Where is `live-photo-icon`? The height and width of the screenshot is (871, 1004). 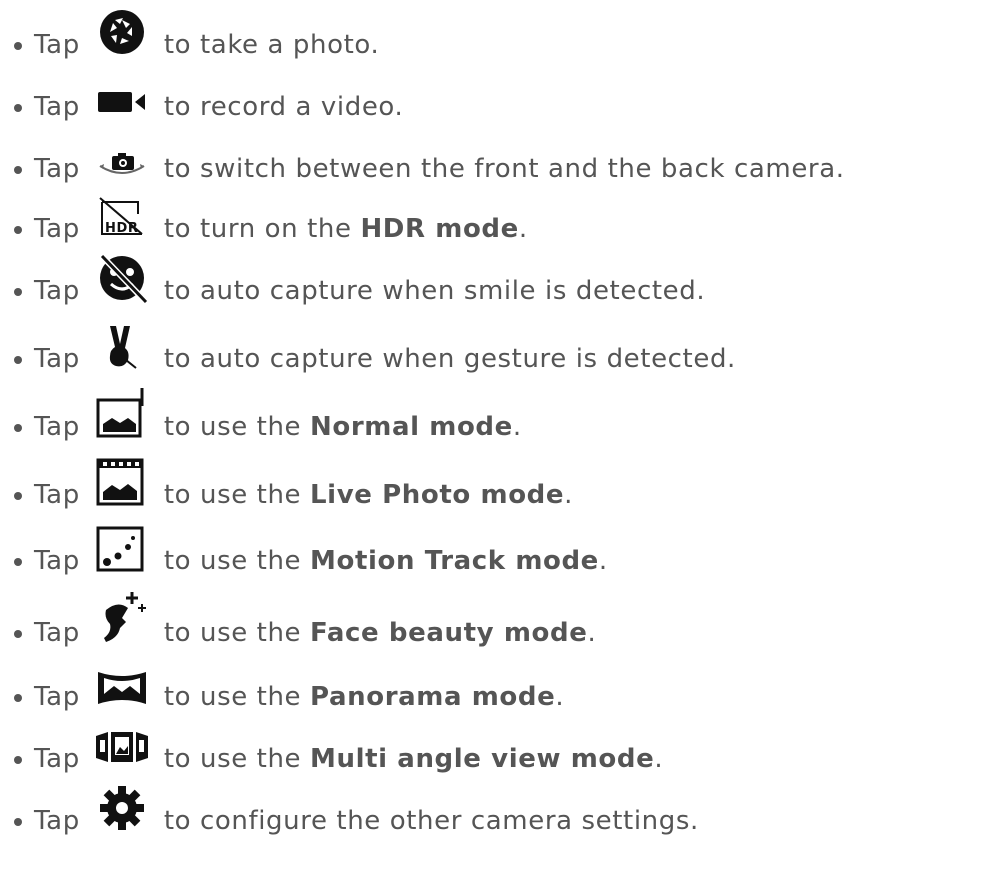 live-photo-icon is located at coordinates (122, 480).